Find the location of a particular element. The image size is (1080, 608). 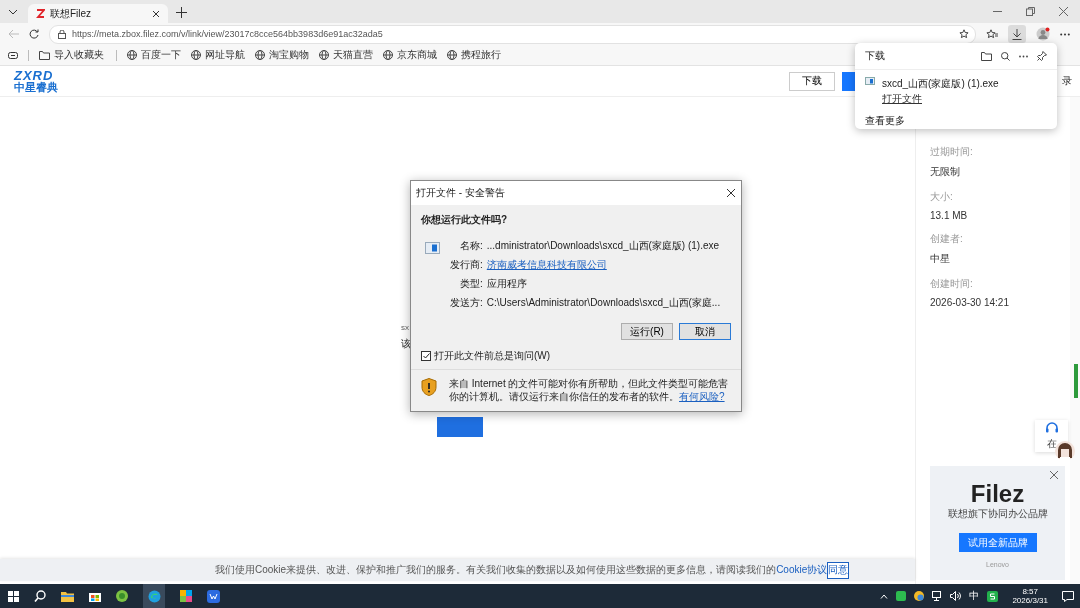

open-file-link: 打开文件 is located at coordinates (940, 99).